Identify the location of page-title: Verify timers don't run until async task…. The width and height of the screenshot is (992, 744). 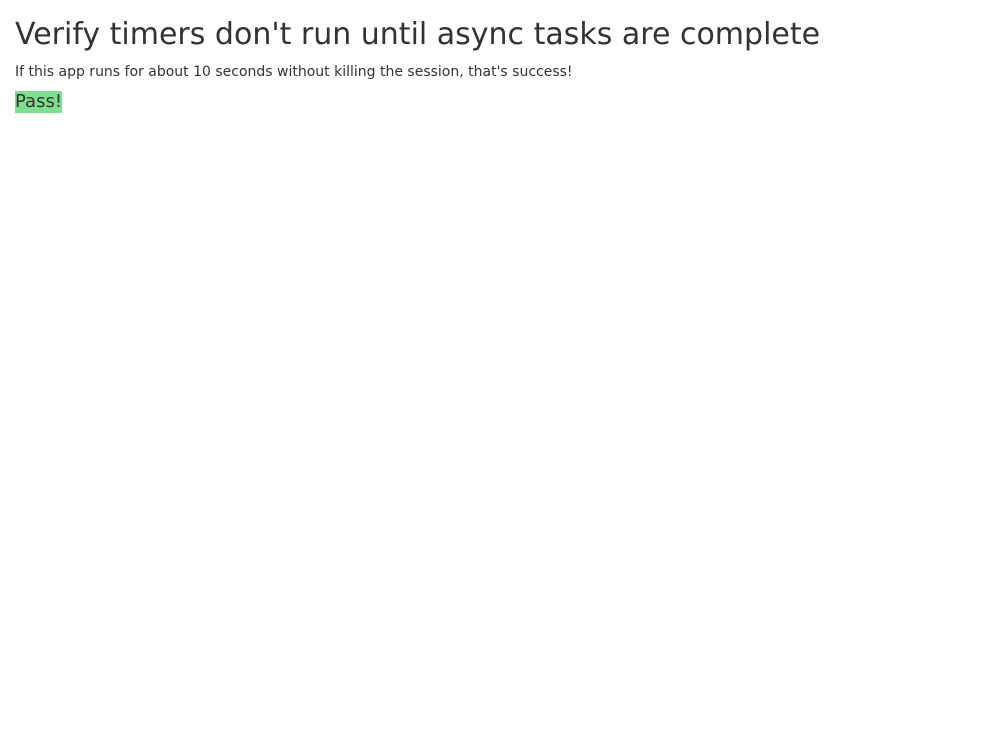
(418, 34).